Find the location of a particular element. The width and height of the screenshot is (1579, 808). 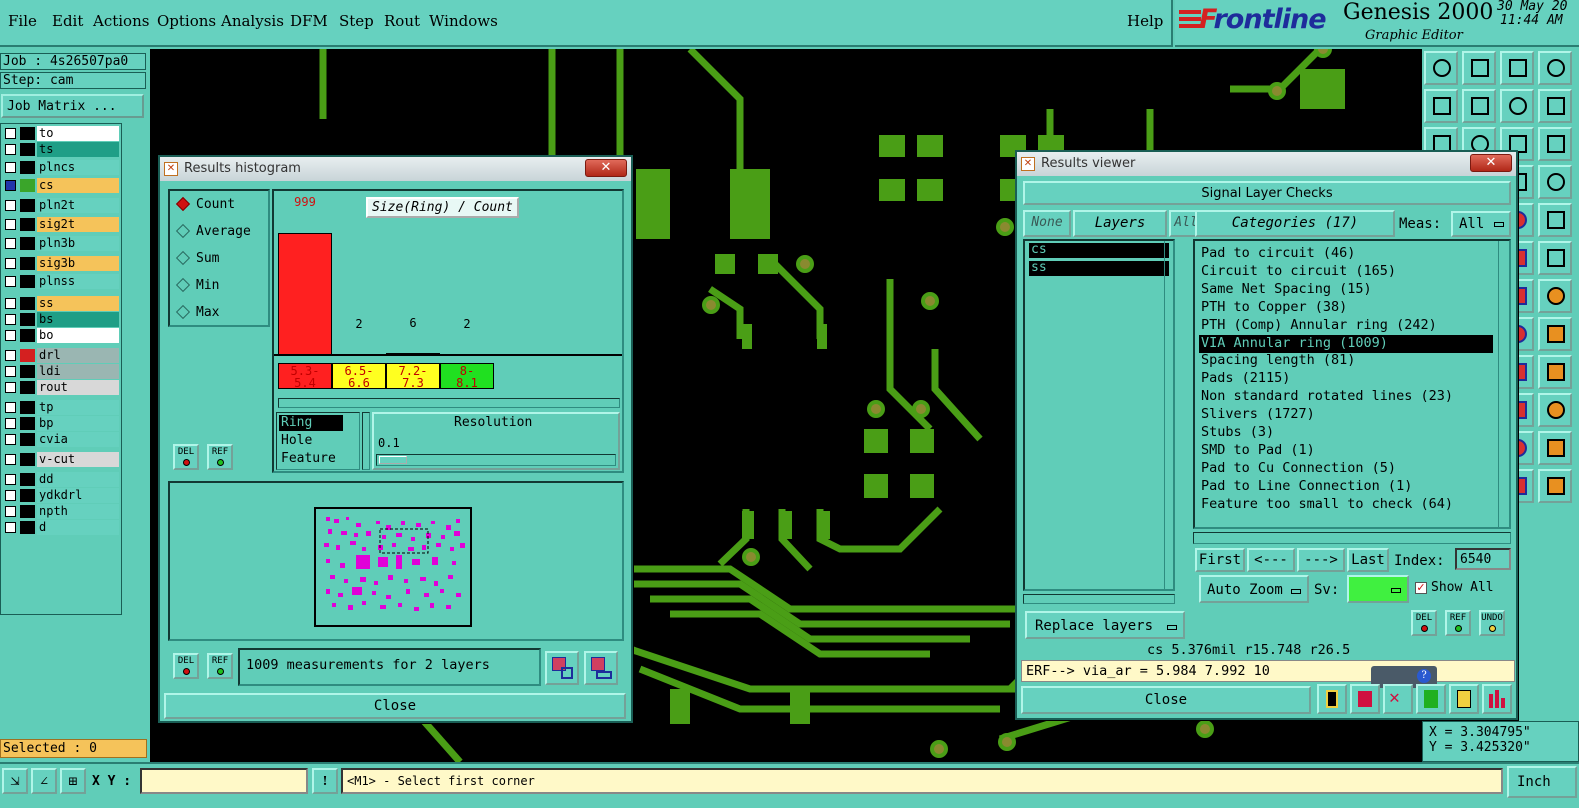

category-item: Pads (2115) is located at coordinates (1346, 379).